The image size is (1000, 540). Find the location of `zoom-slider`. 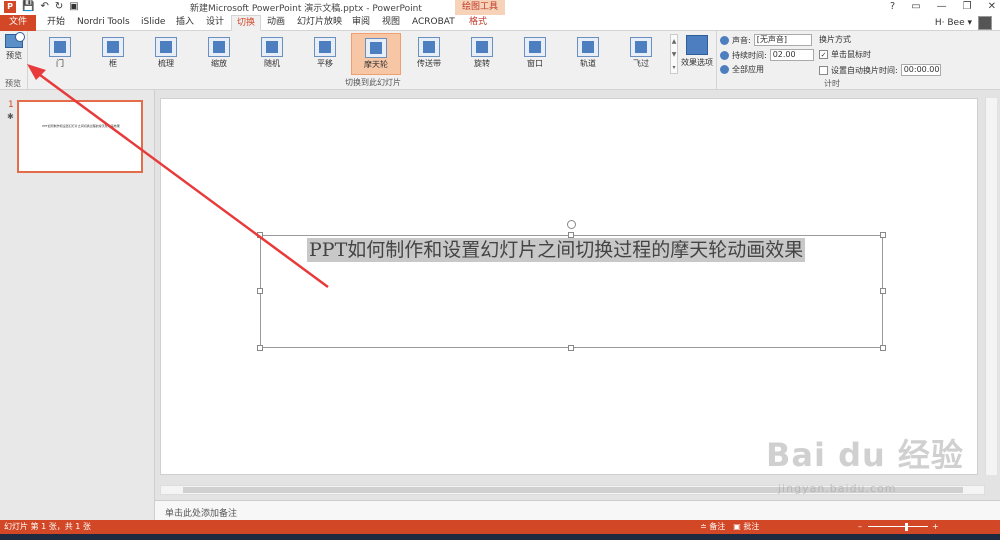

zoom-slider is located at coordinates (898, 526).